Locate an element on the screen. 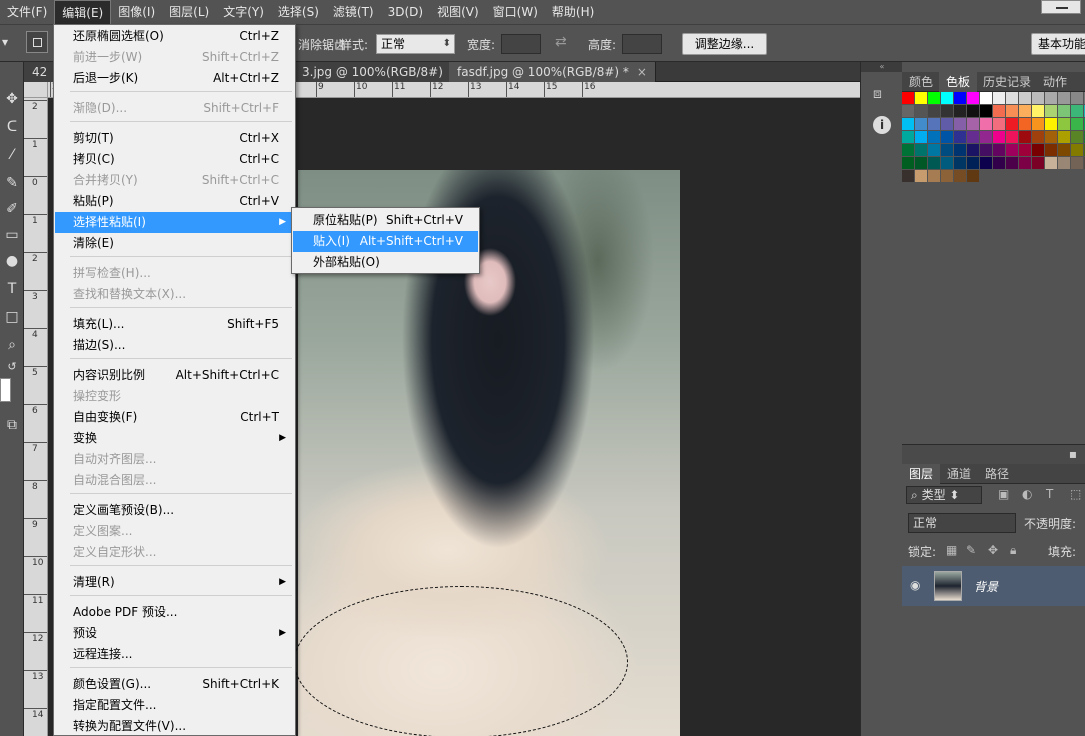 Image resolution: width=1085 pixels, height=736 pixels. document-tab-1: 3.jpg @ 100%(RGB/8#)× is located at coordinates (382, 72).